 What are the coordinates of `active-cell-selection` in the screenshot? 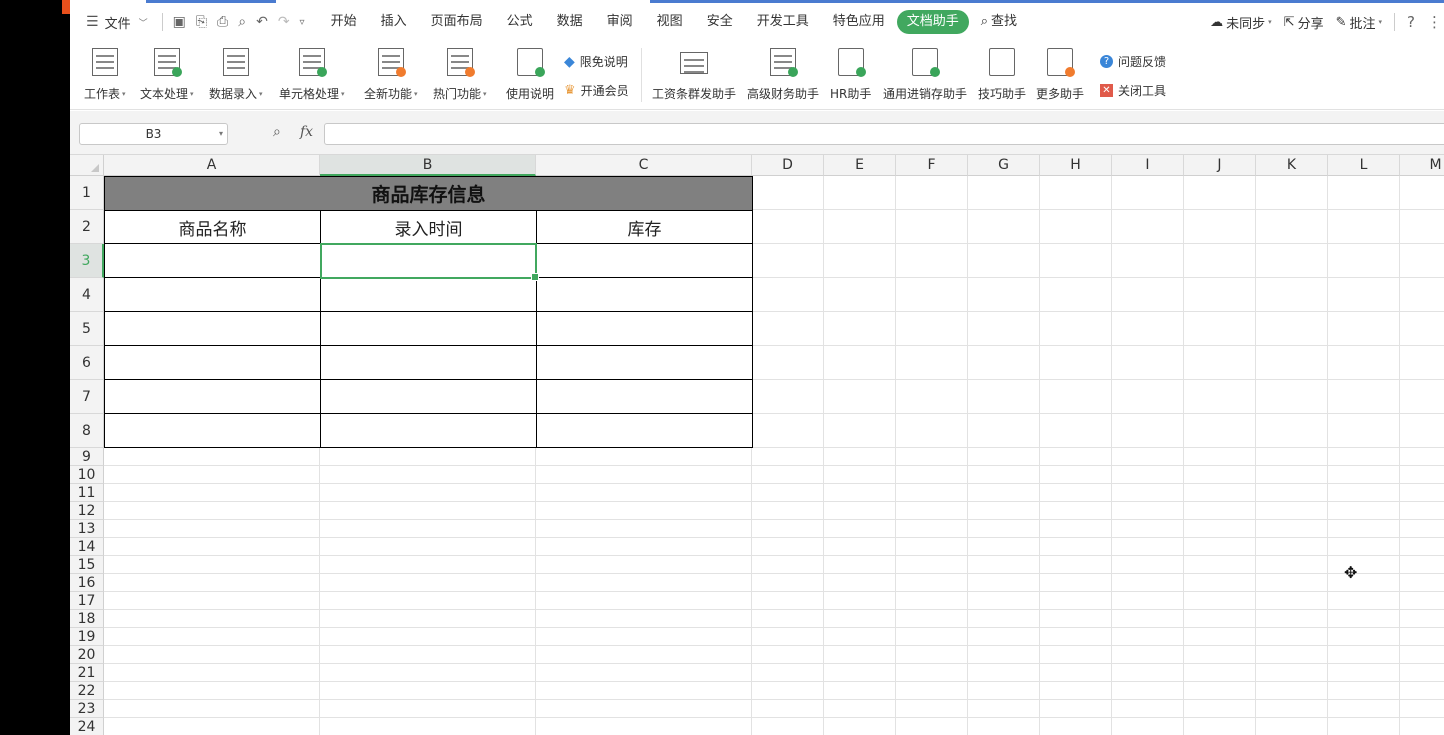 It's located at (429, 262).